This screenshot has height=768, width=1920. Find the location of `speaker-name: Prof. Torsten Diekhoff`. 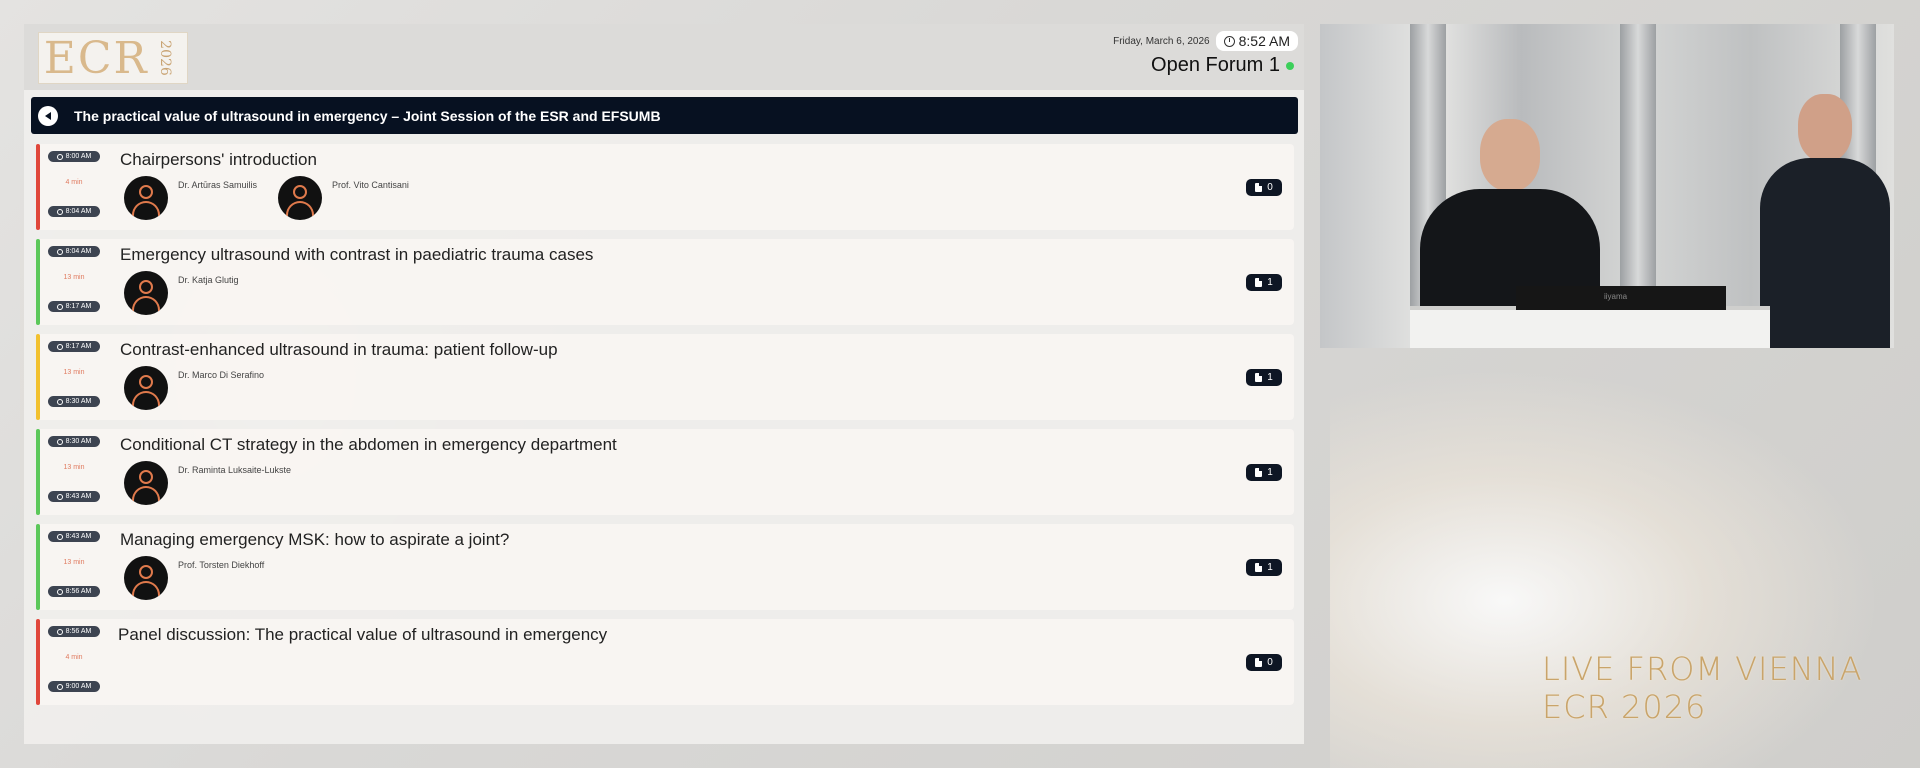

speaker-name: Prof. Torsten Diekhoff is located at coordinates (221, 565).